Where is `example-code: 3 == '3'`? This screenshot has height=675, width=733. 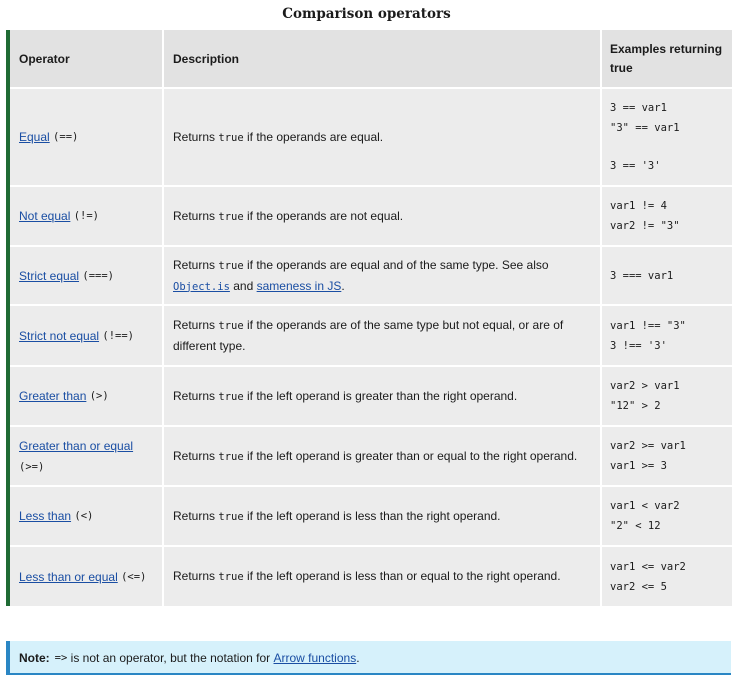
example-code: 3 == '3' is located at coordinates (635, 166).